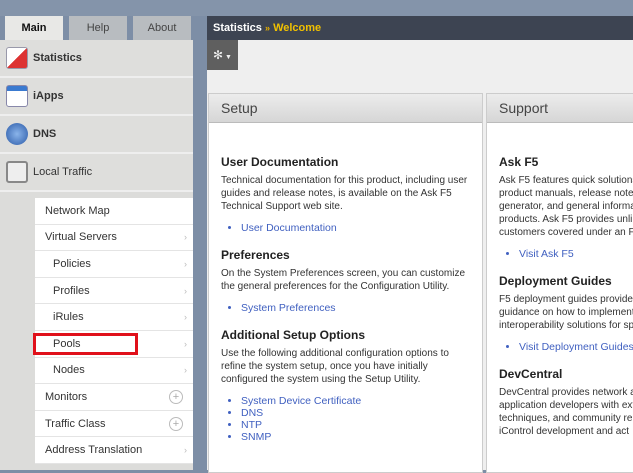 The image size is (633, 473). I want to click on link-list: System Preferences, so click(345, 308).